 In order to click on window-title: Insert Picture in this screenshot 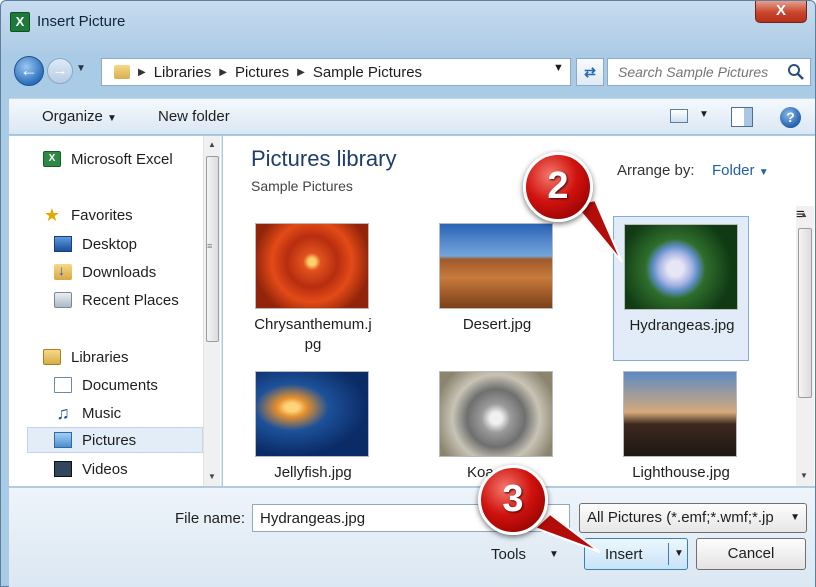, I will do `click(81, 21)`.